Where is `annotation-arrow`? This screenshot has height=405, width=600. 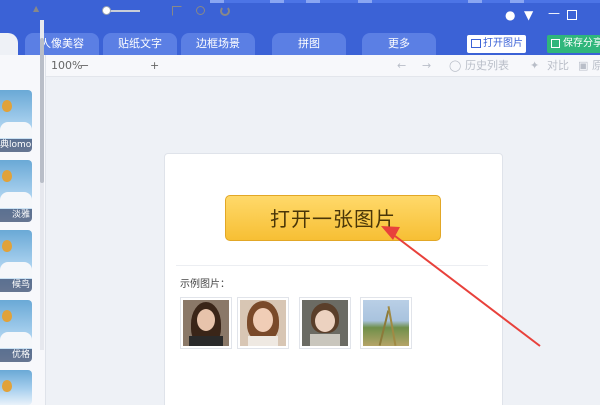 annotation-arrow is located at coordinates (461, 286).